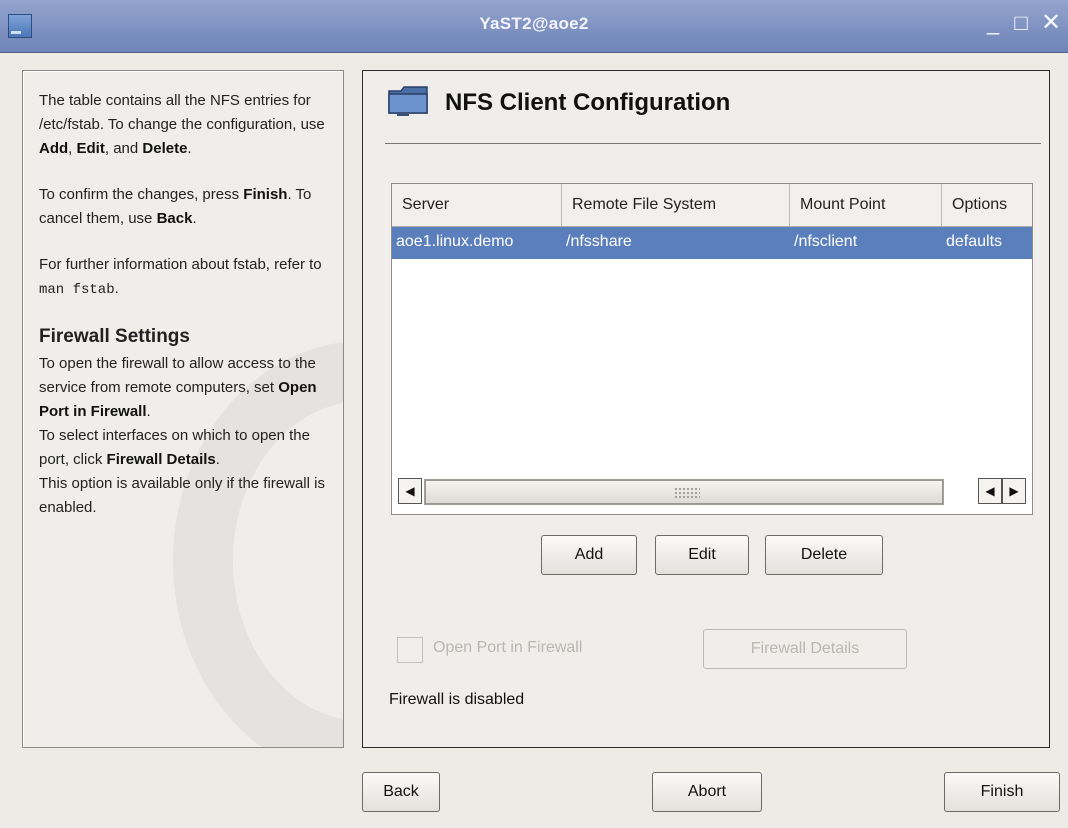  Describe the element at coordinates (165, 148) in the screenshot. I see `help-bold-delete: Delete` at that location.